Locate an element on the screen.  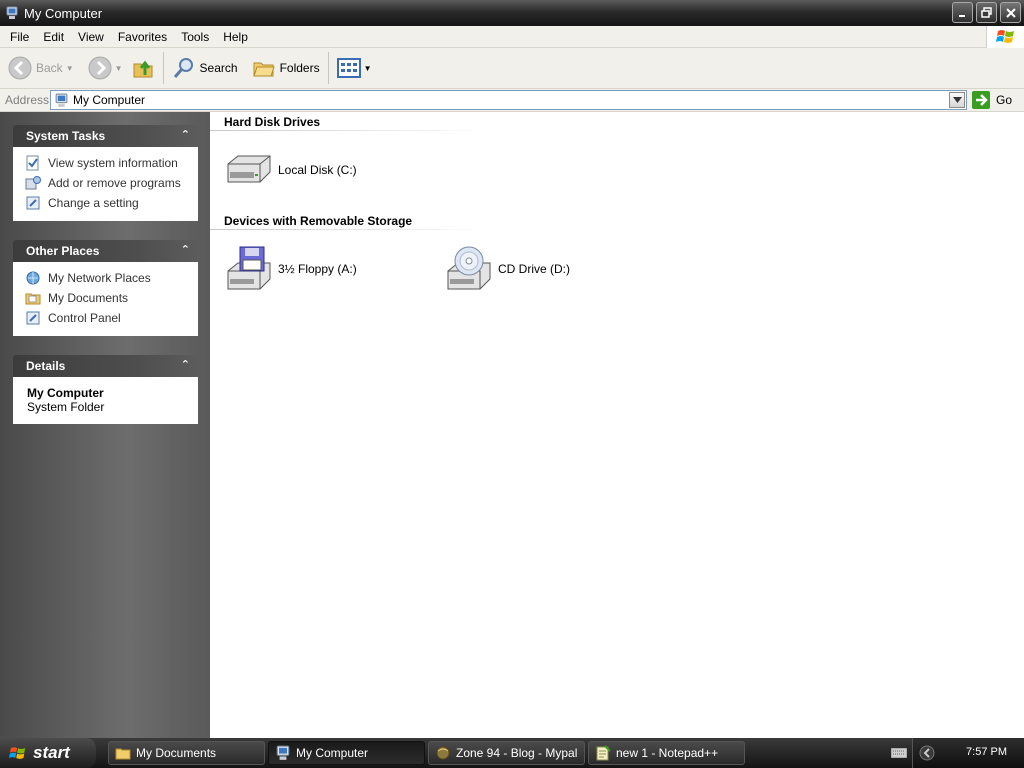
views-icon is located at coordinates (348, 68).